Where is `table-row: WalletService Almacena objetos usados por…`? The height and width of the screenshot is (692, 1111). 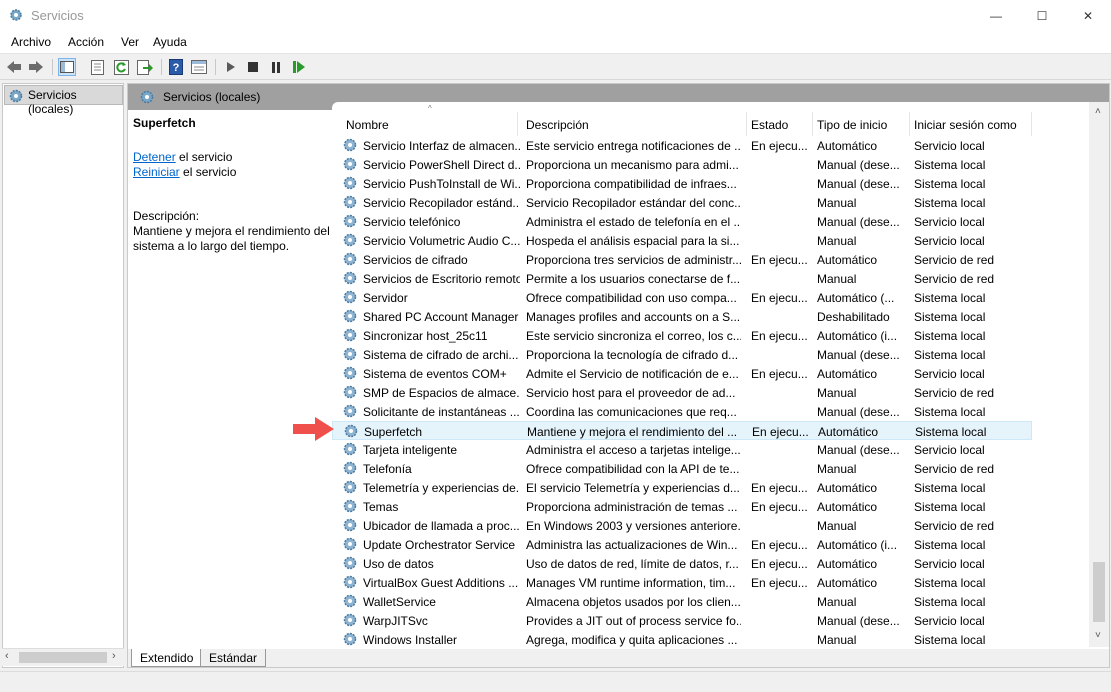 table-row: WalletService Almacena objetos usados por… is located at coordinates (682, 601).